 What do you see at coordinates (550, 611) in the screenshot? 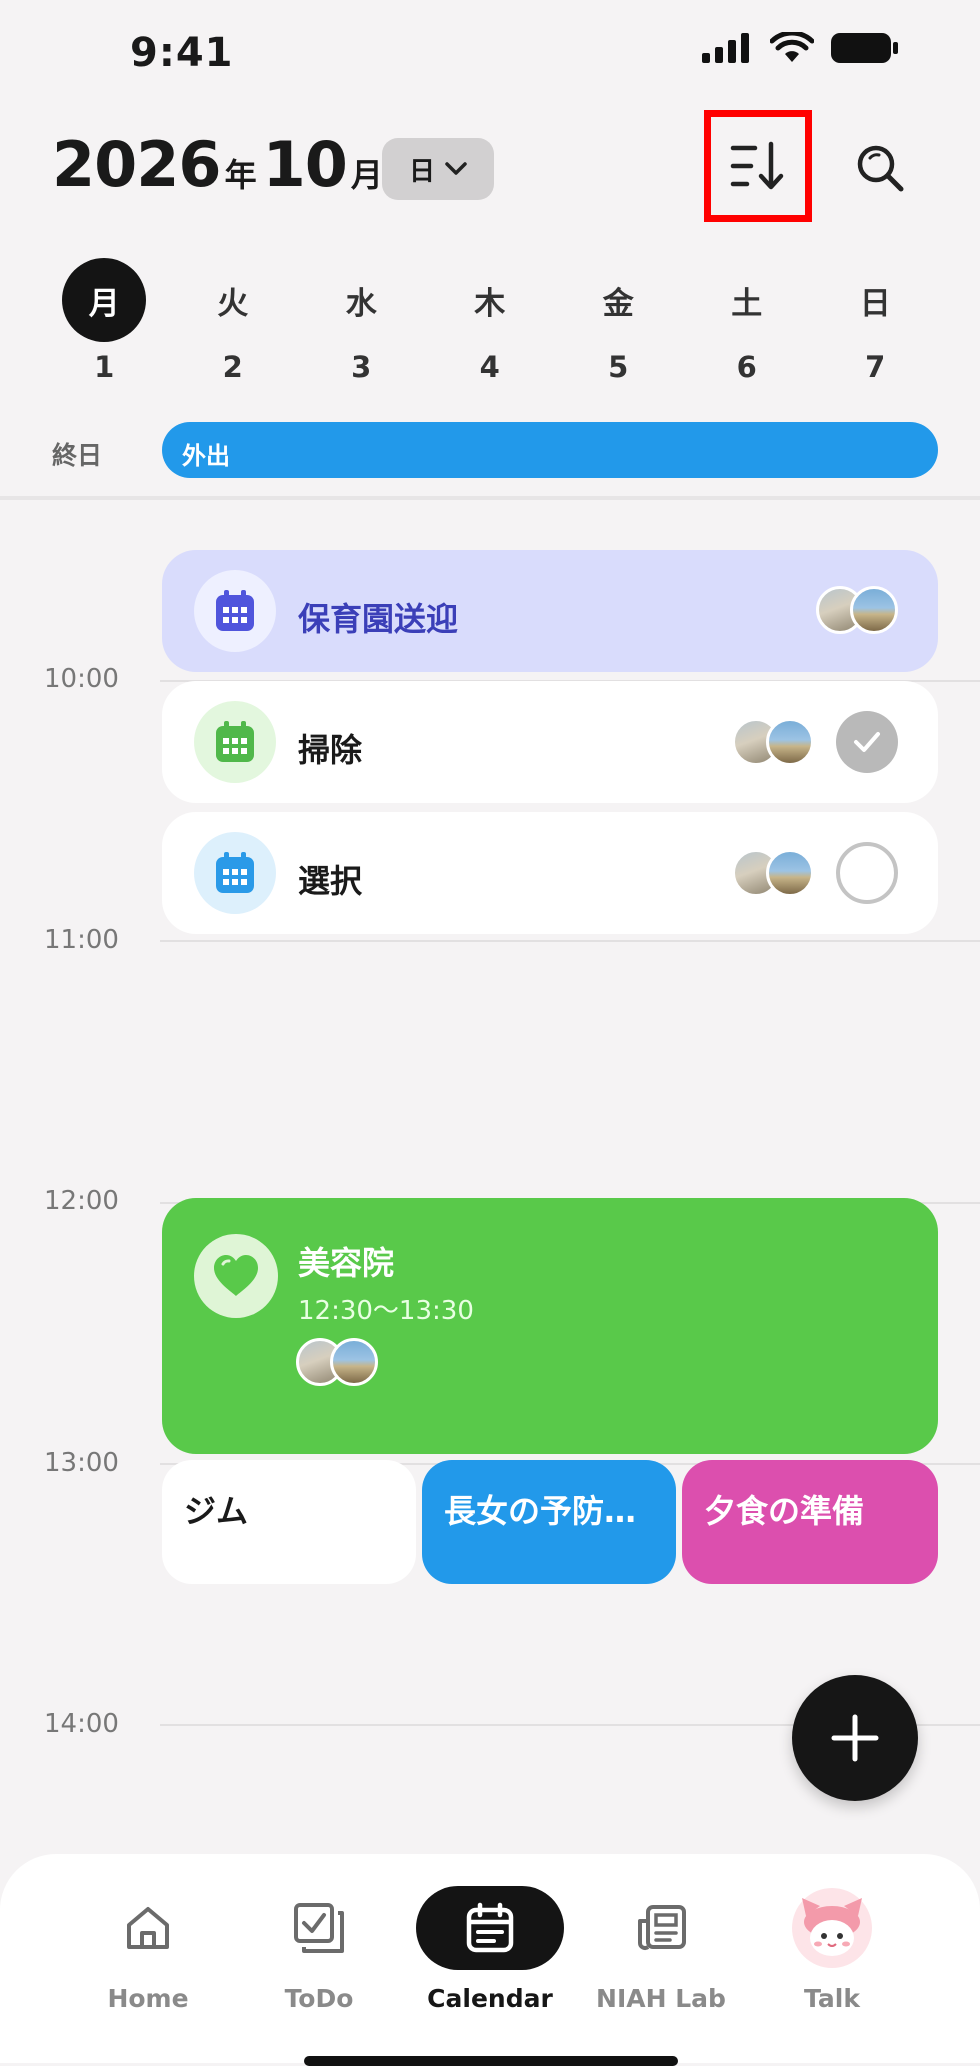
I see `task-card-daycare: 保育園送迎` at bounding box center [550, 611].